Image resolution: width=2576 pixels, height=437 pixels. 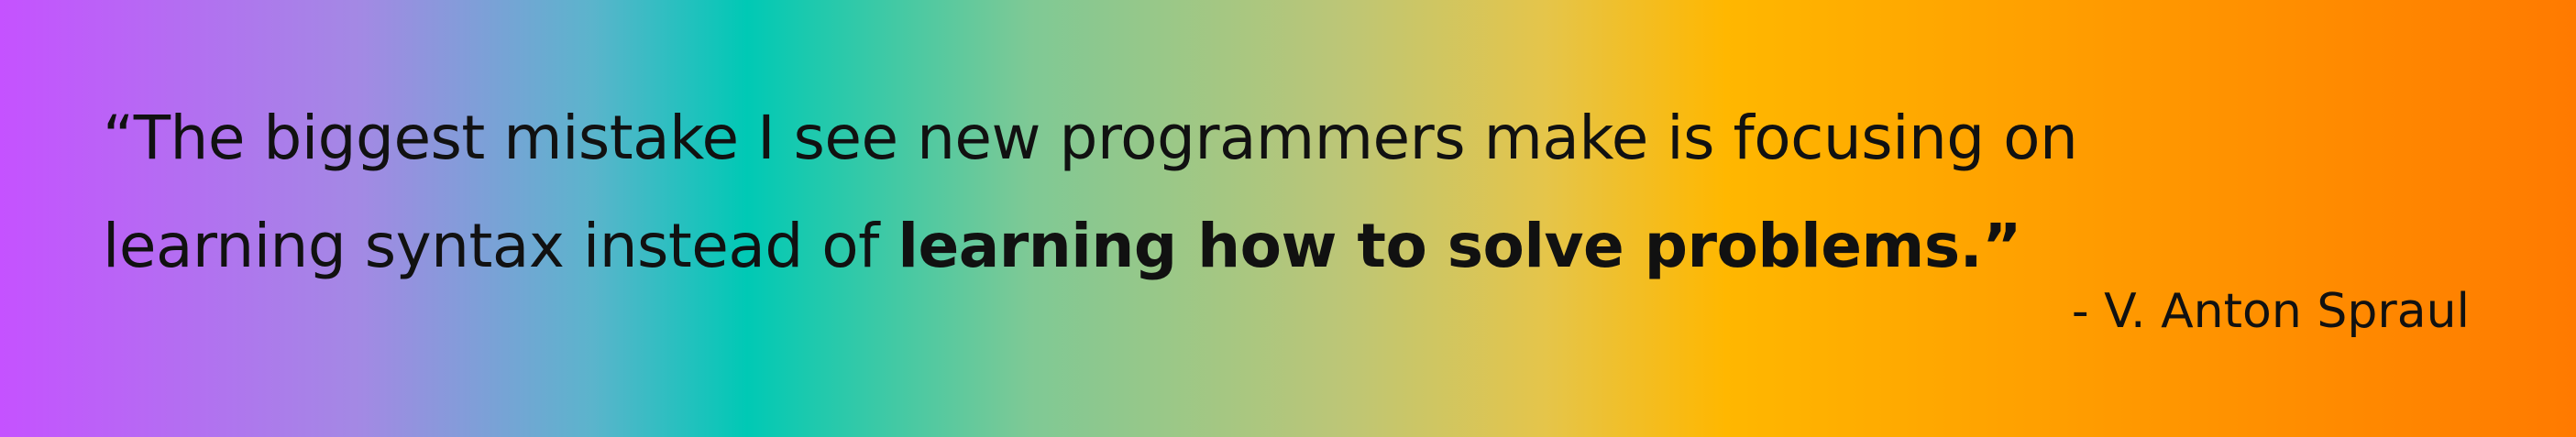 What do you see at coordinates (500, 246) in the screenshot?
I see `quote-line-2-regular: learning syntax instead of` at bounding box center [500, 246].